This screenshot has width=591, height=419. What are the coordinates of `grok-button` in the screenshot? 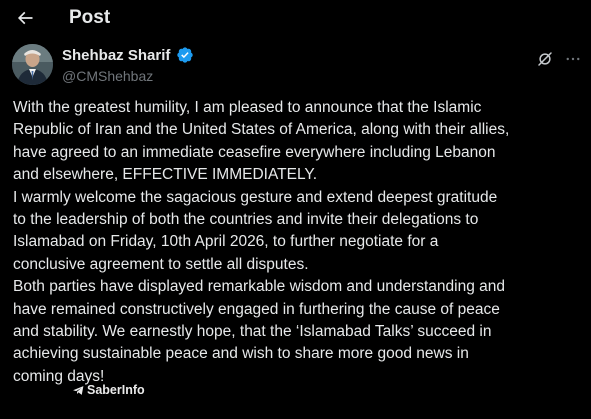 It's located at (545, 59).